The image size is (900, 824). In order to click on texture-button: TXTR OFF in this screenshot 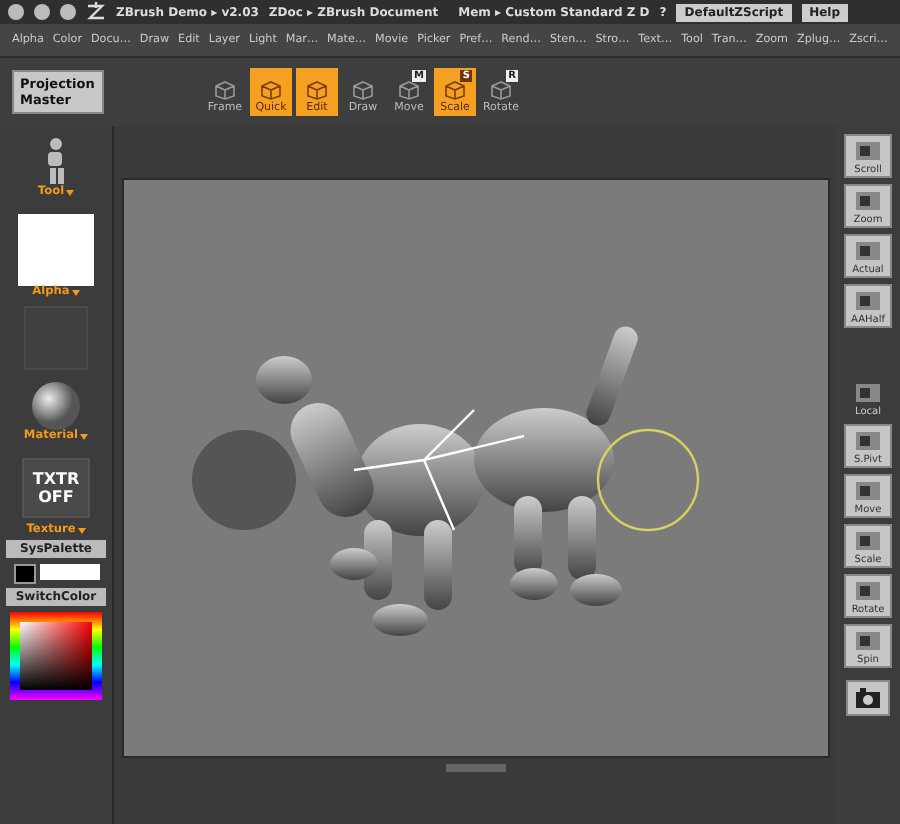, I will do `click(56, 488)`.